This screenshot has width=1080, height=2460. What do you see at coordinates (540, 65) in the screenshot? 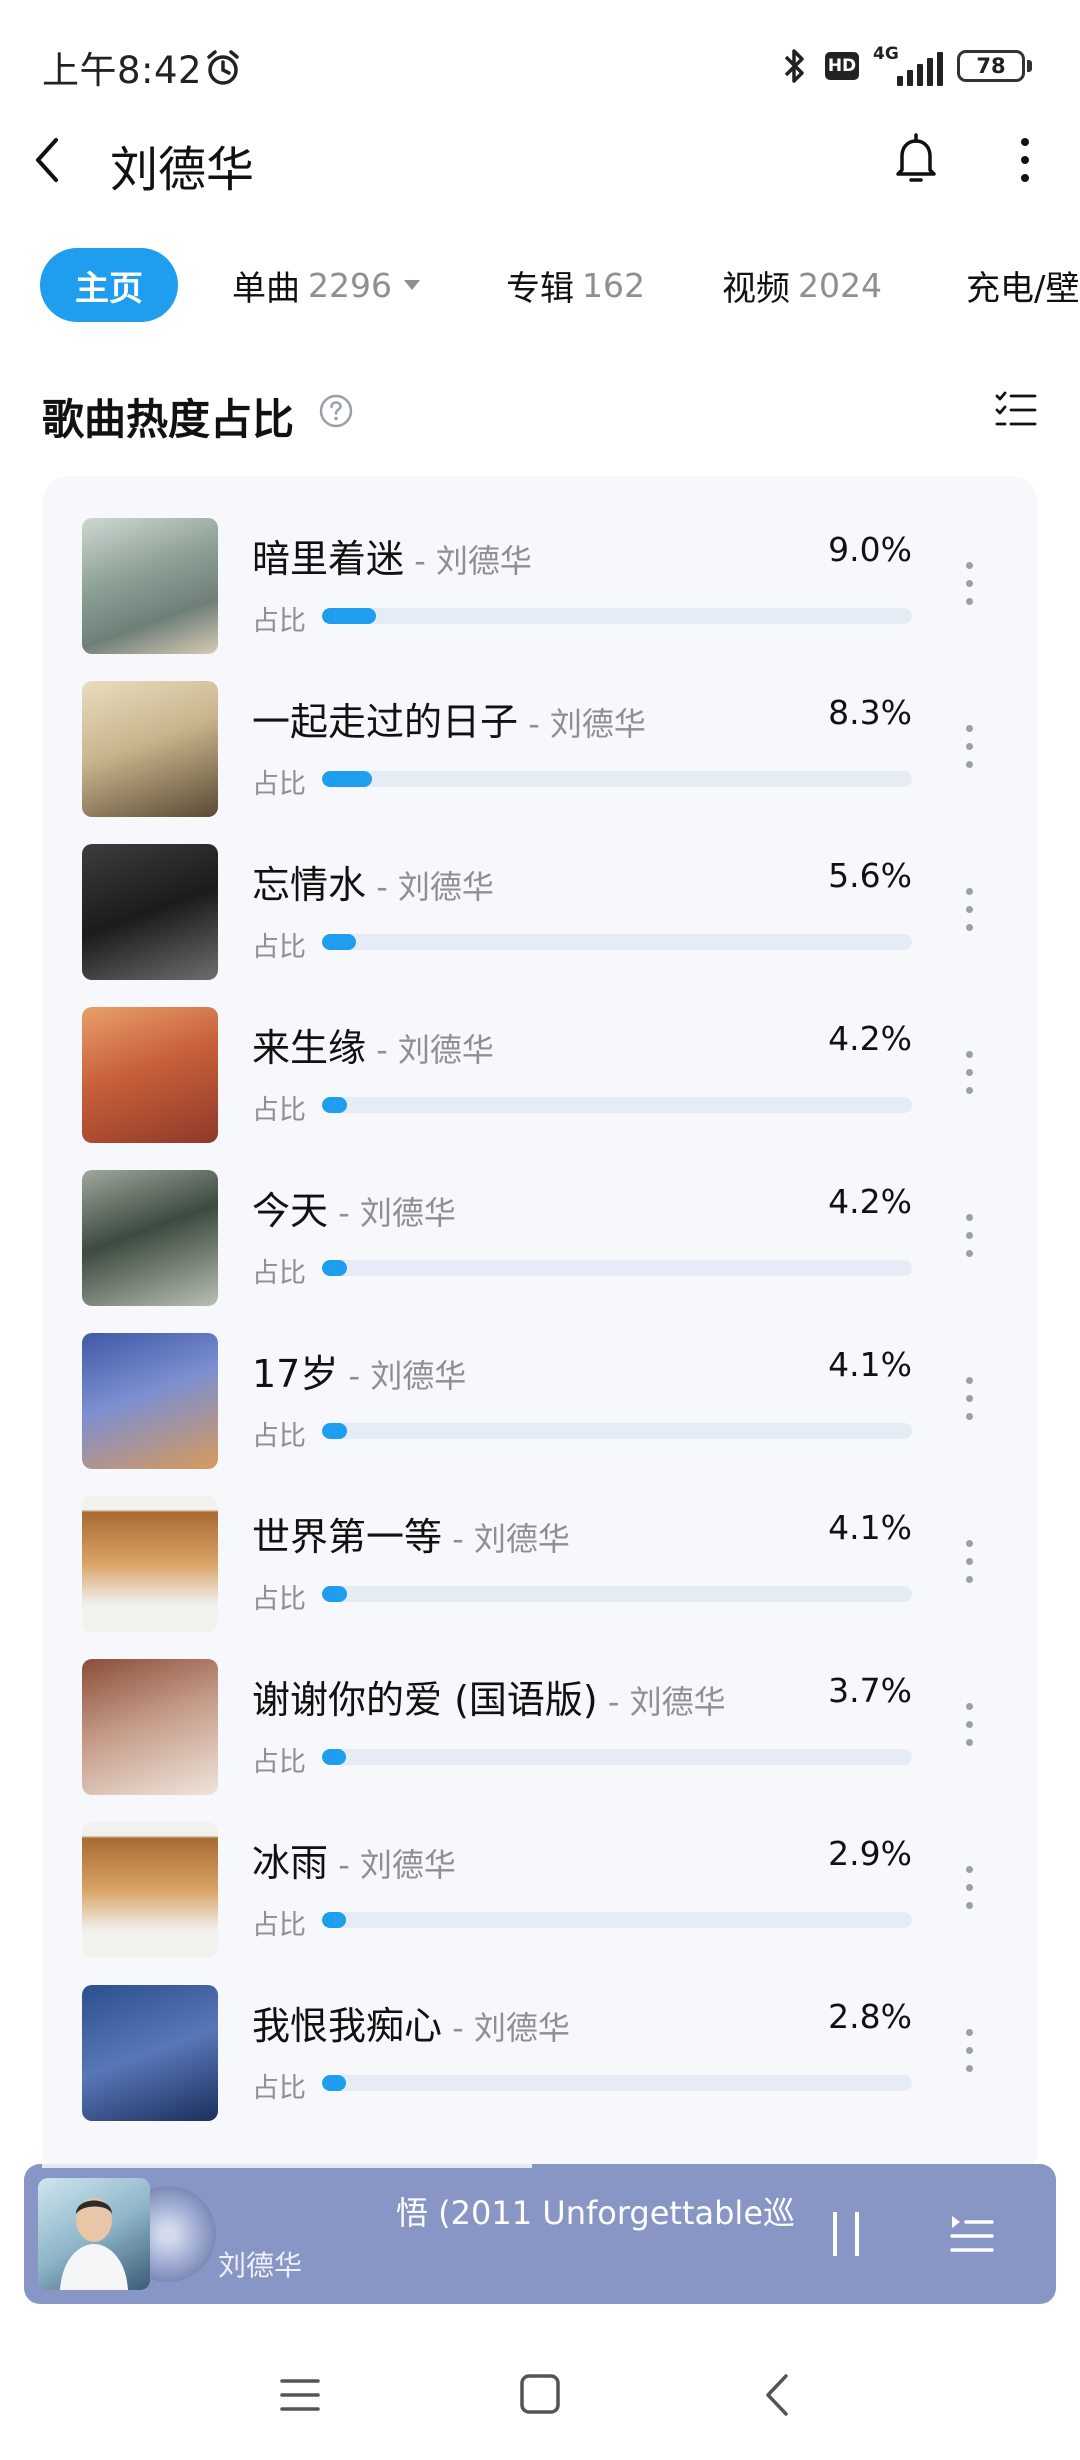
I see `status-bar: 上午8:42 HD 4G 78` at bounding box center [540, 65].